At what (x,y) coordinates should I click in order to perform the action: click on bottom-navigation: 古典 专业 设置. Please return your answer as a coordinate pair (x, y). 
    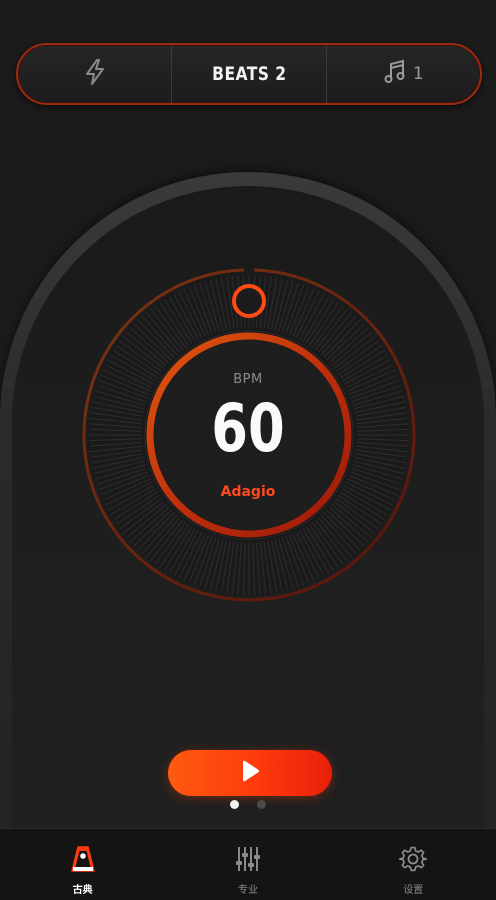
    Looking at the image, I should click on (248, 864).